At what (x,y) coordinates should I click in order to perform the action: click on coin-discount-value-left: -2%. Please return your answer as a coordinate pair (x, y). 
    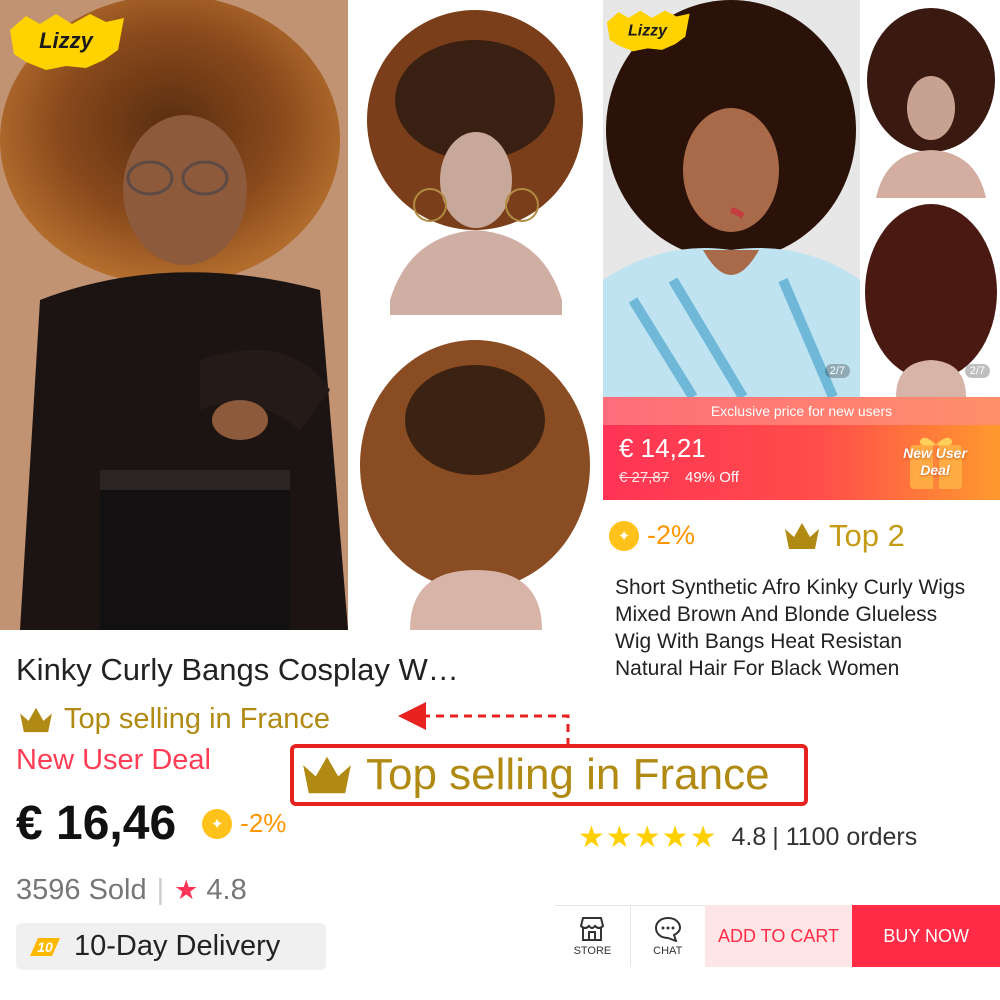
    Looking at the image, I should click on (263, 823).